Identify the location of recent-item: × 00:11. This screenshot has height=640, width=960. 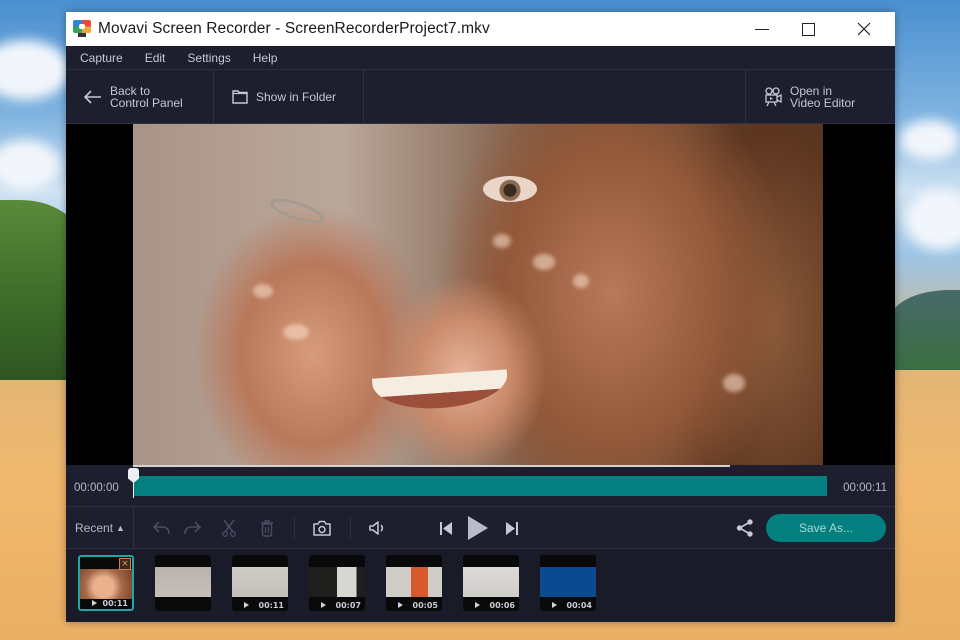
(106, 583).